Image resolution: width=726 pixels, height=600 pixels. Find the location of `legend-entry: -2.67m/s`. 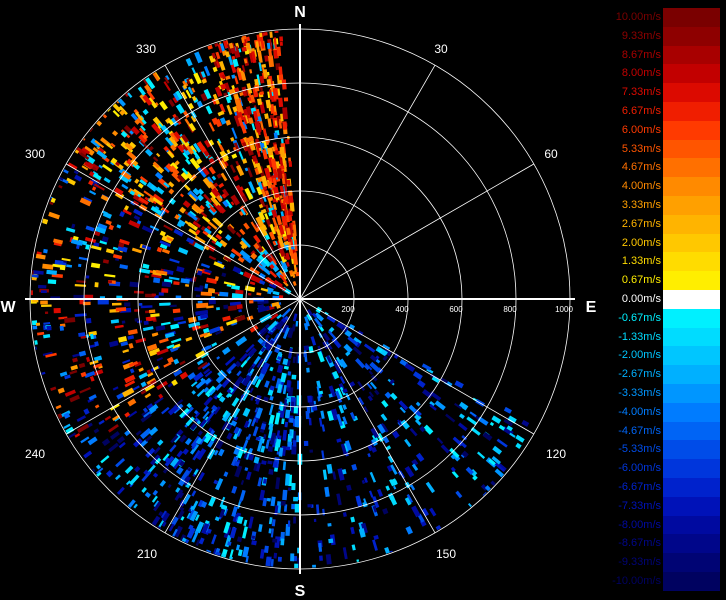

legend-entry: -2.67m/s is located at coordinates (665, 375).